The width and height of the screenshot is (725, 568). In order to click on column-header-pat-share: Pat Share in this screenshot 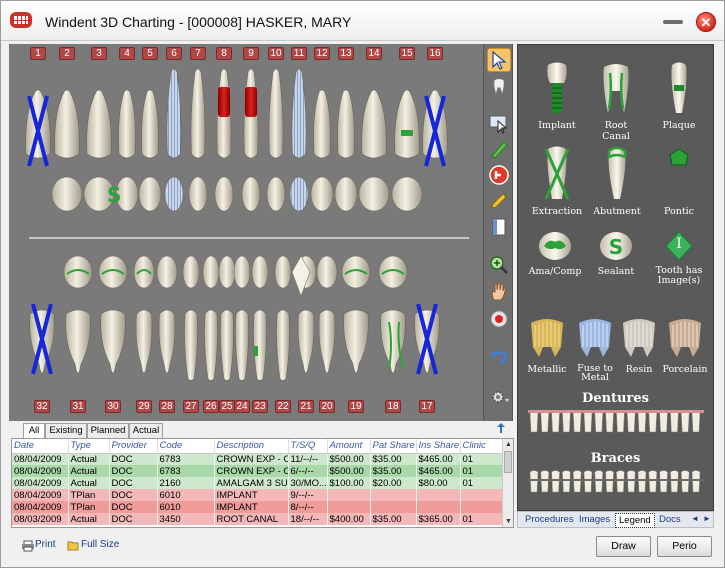, I will do `click(393, 446)`.